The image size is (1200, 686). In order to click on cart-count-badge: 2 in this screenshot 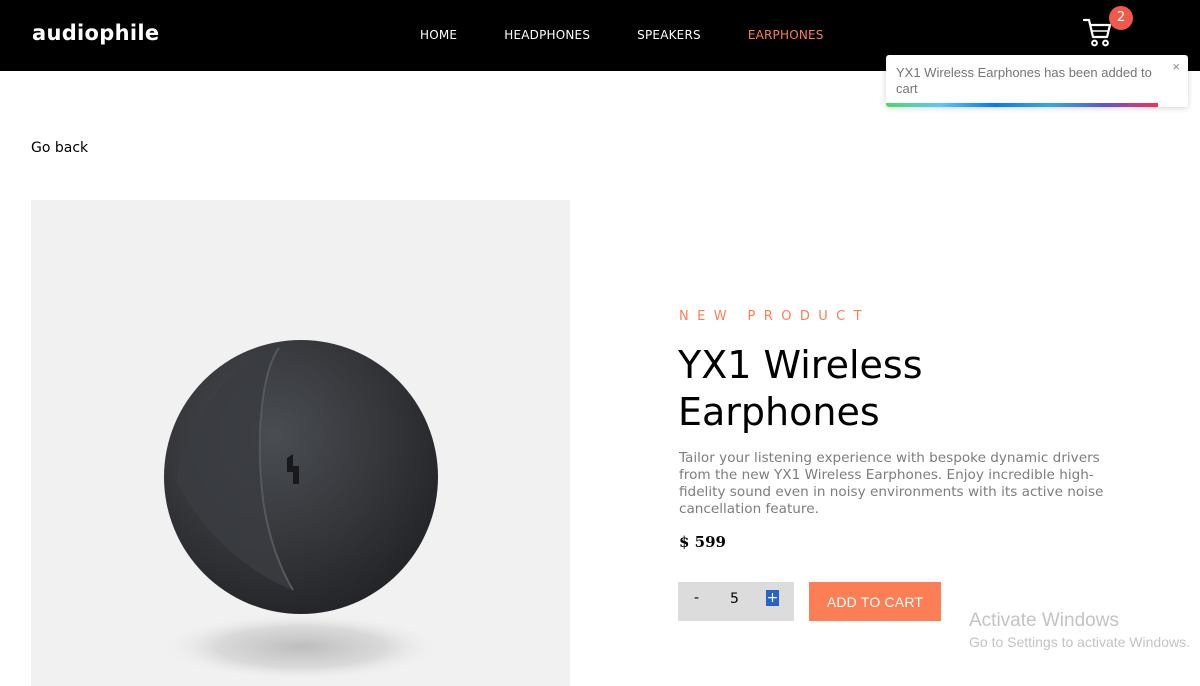, I will do `click(1121, 18)`.